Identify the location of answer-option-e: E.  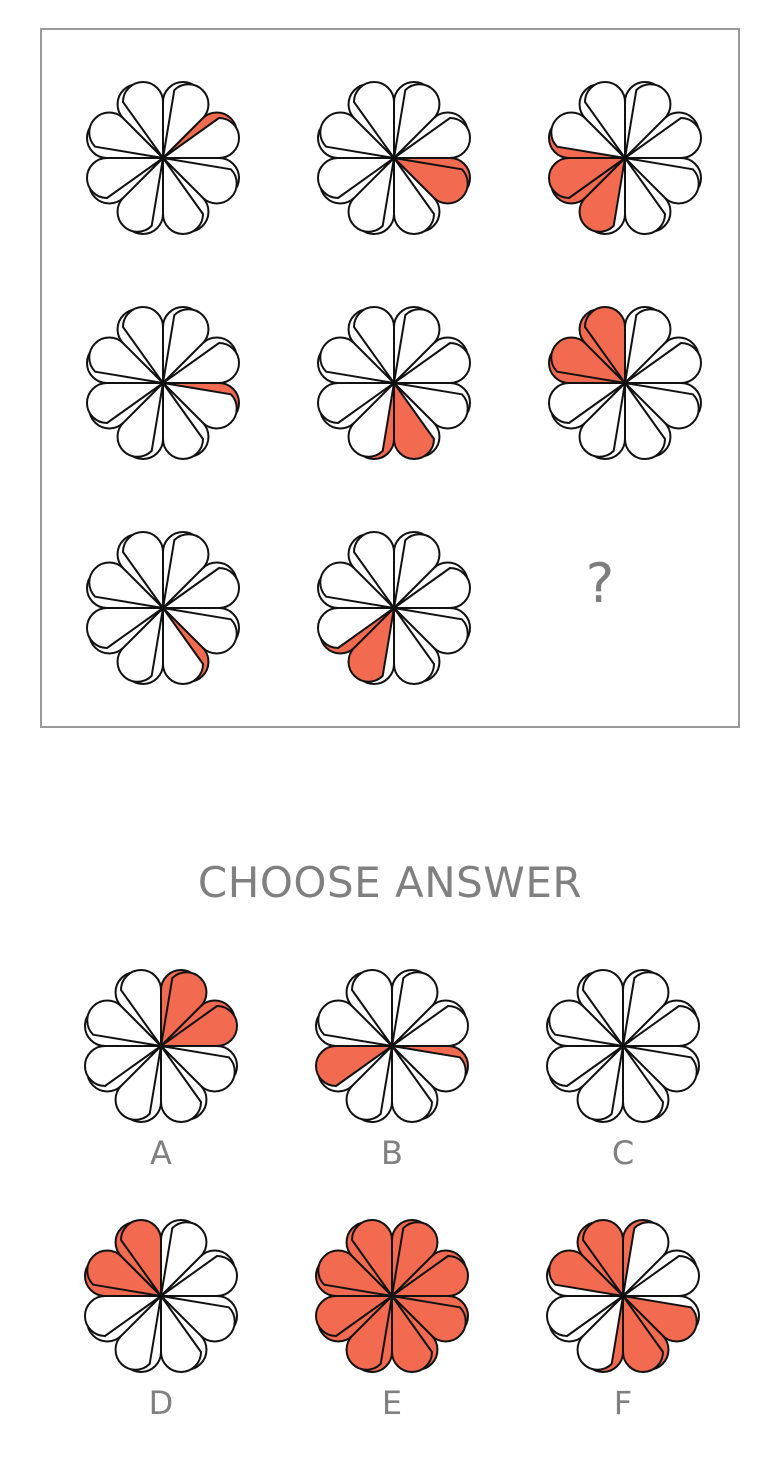
(392, 1338).